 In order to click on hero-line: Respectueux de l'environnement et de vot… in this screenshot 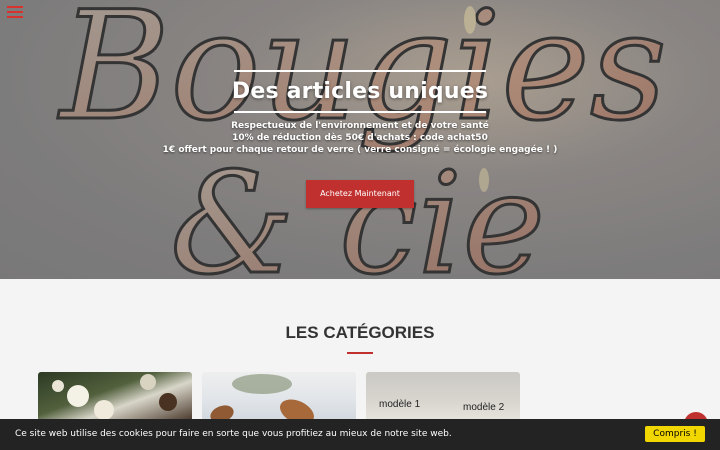, I will do `click(360, 126)`.